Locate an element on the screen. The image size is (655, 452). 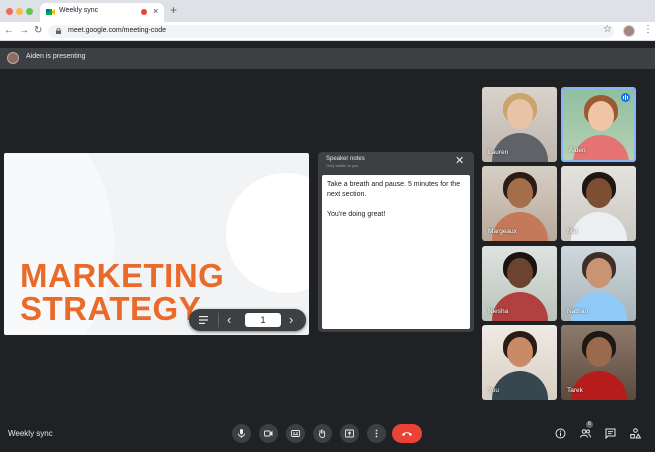
url-text: meet.google.com/meeting-code is located at coordinates (117, 30).